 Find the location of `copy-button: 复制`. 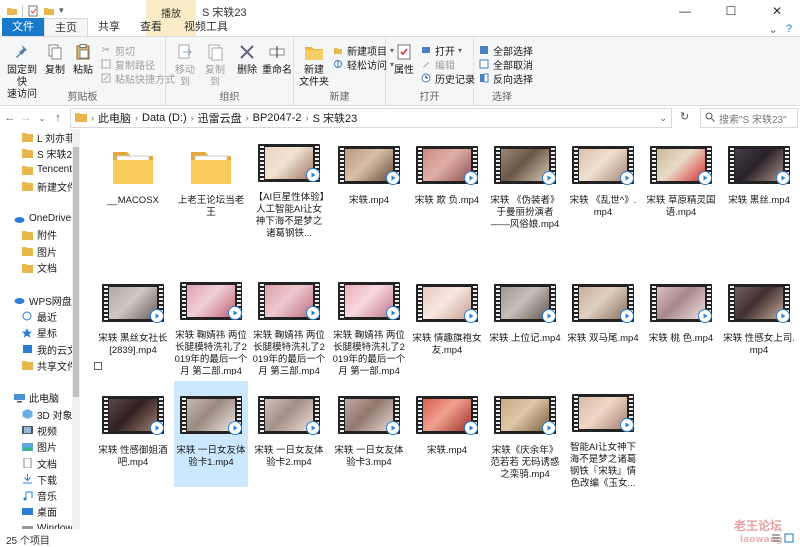

copy-button: 复制 is located at coordinates (55, 59).